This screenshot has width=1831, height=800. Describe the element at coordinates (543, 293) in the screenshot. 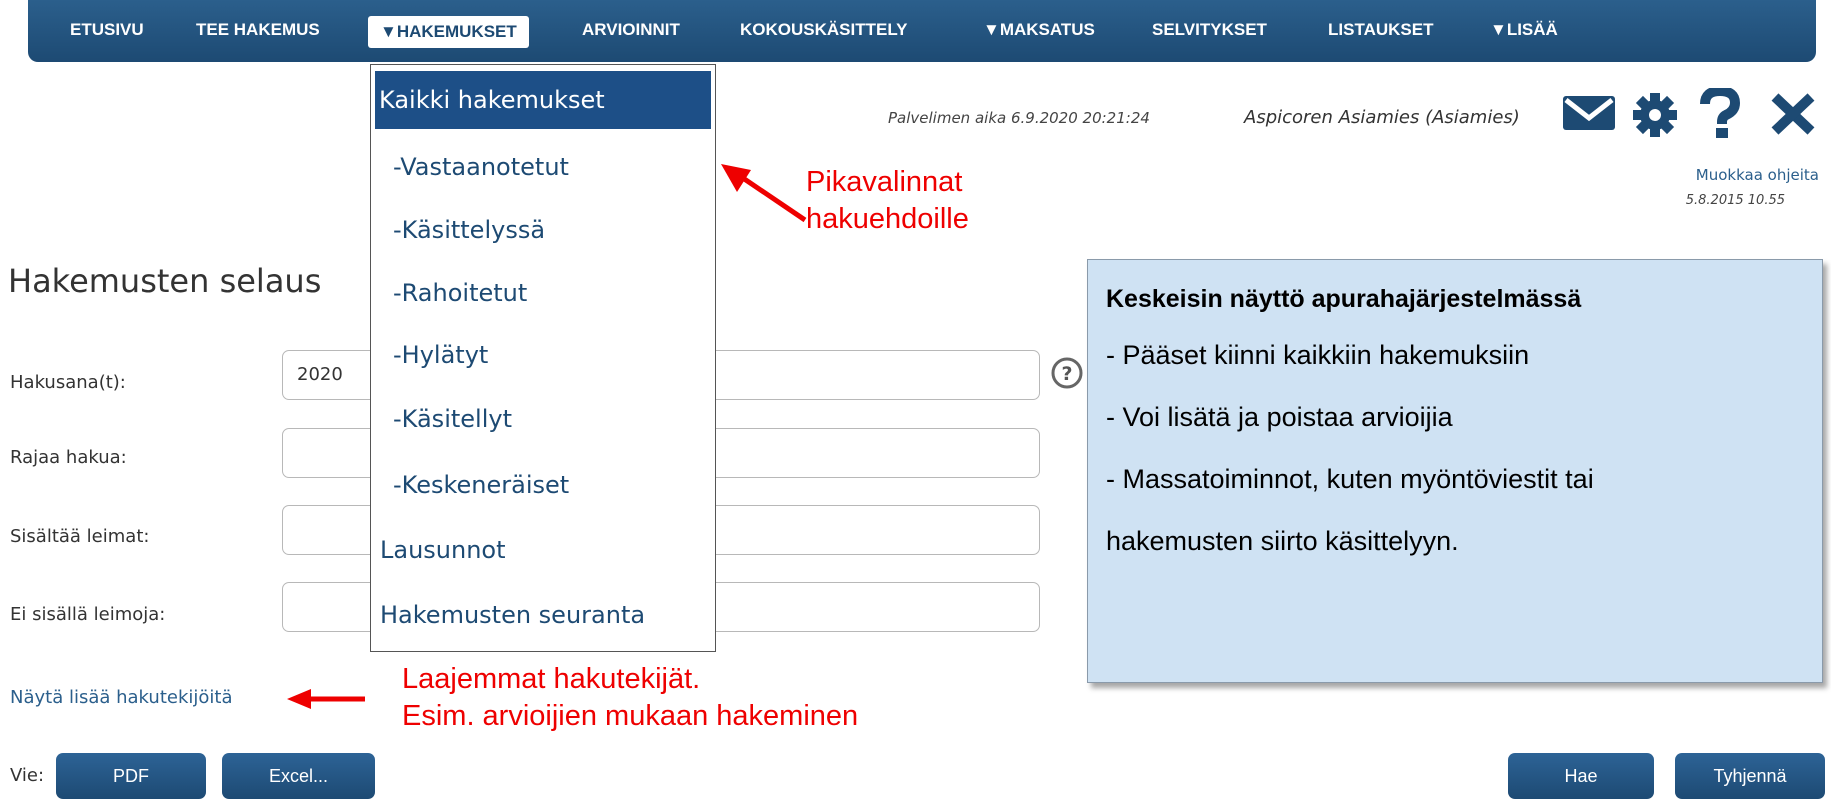

I see `menu-item-funded: -Rahoitetut` at that location.